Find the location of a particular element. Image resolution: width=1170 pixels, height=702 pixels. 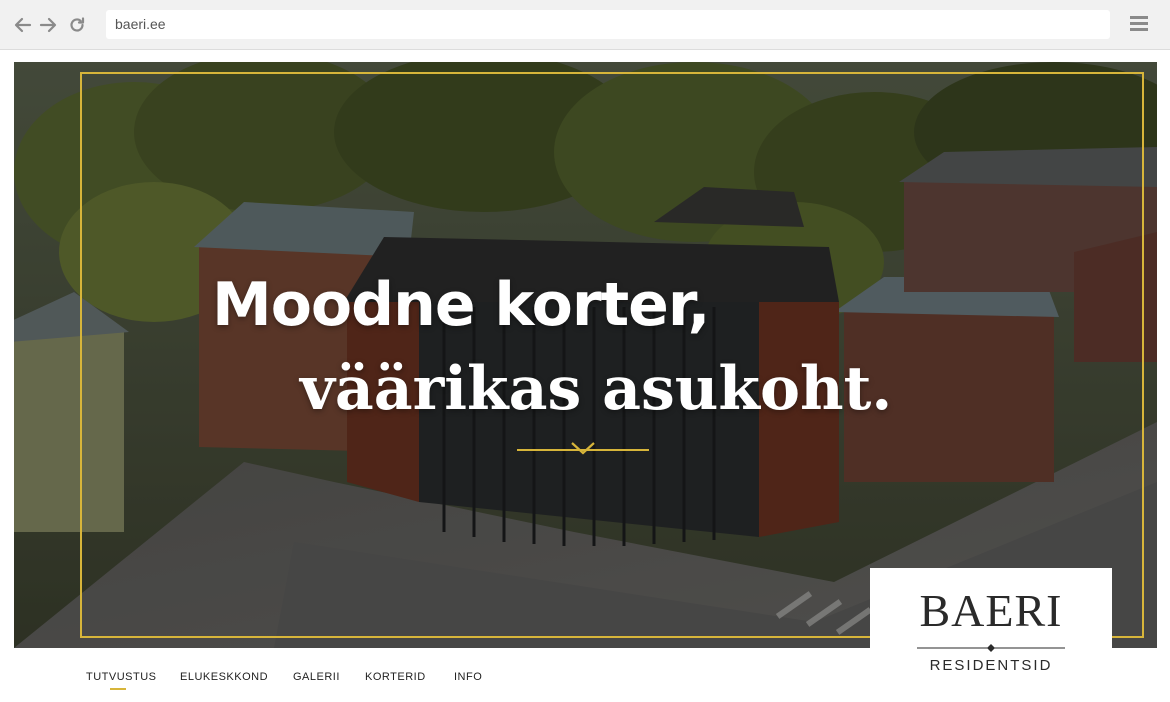

brand-logo: BAERI RESIDENTSID is located at coordinates (991, 635).